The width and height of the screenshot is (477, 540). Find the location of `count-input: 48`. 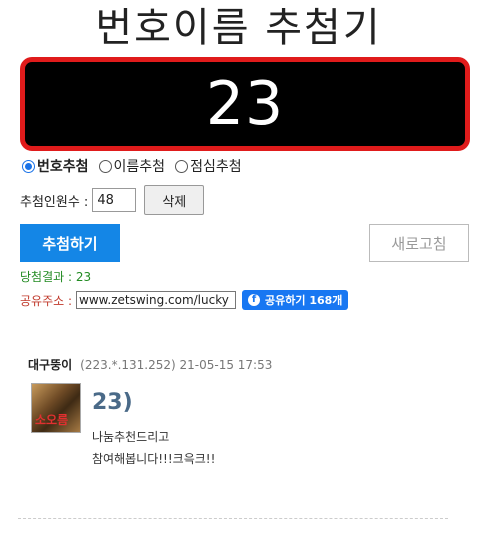

count-input: 48 is located at coordinates (114, 200).